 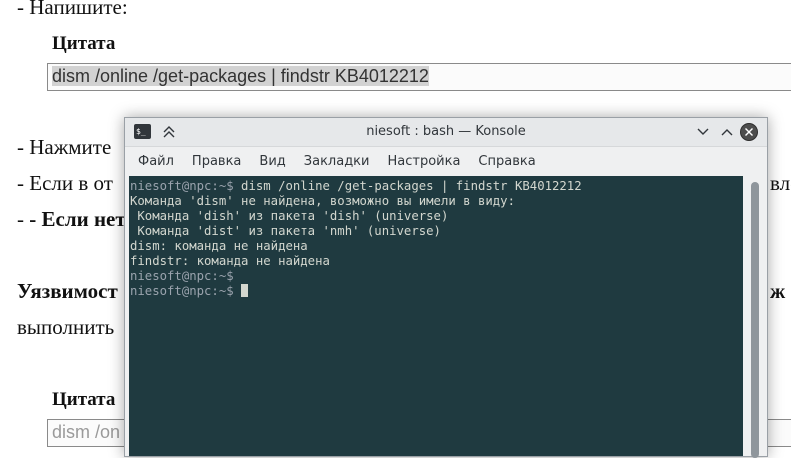 I want to click on terminal-line: findstr: команда не найдена, so click(x=436, y=261).